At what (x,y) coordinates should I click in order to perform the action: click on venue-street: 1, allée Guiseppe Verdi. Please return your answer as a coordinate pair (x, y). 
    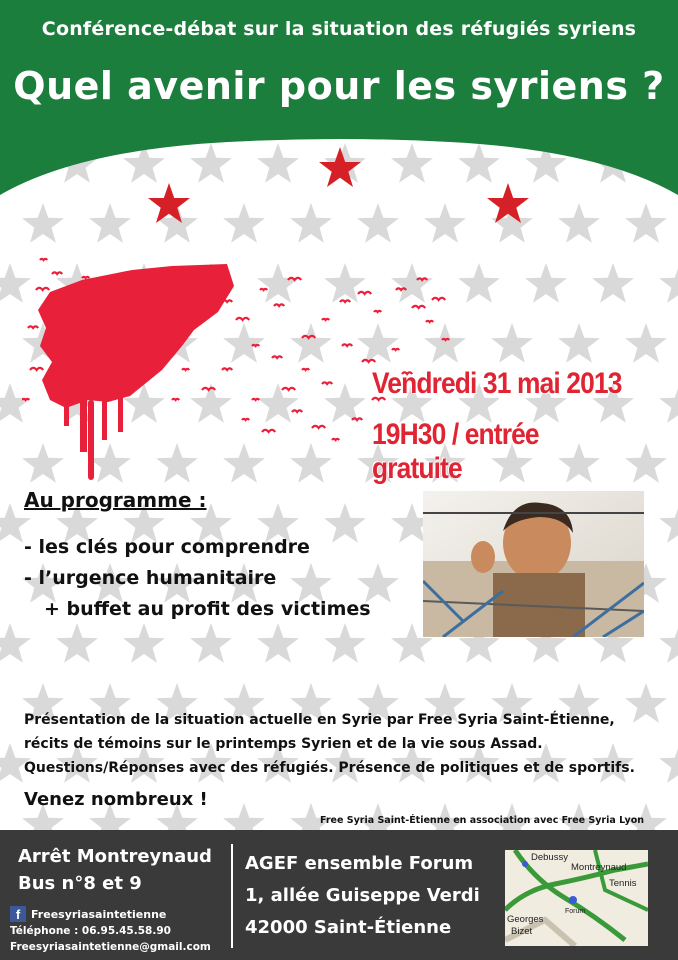
    Looking at the image, I should click on (362, 895).